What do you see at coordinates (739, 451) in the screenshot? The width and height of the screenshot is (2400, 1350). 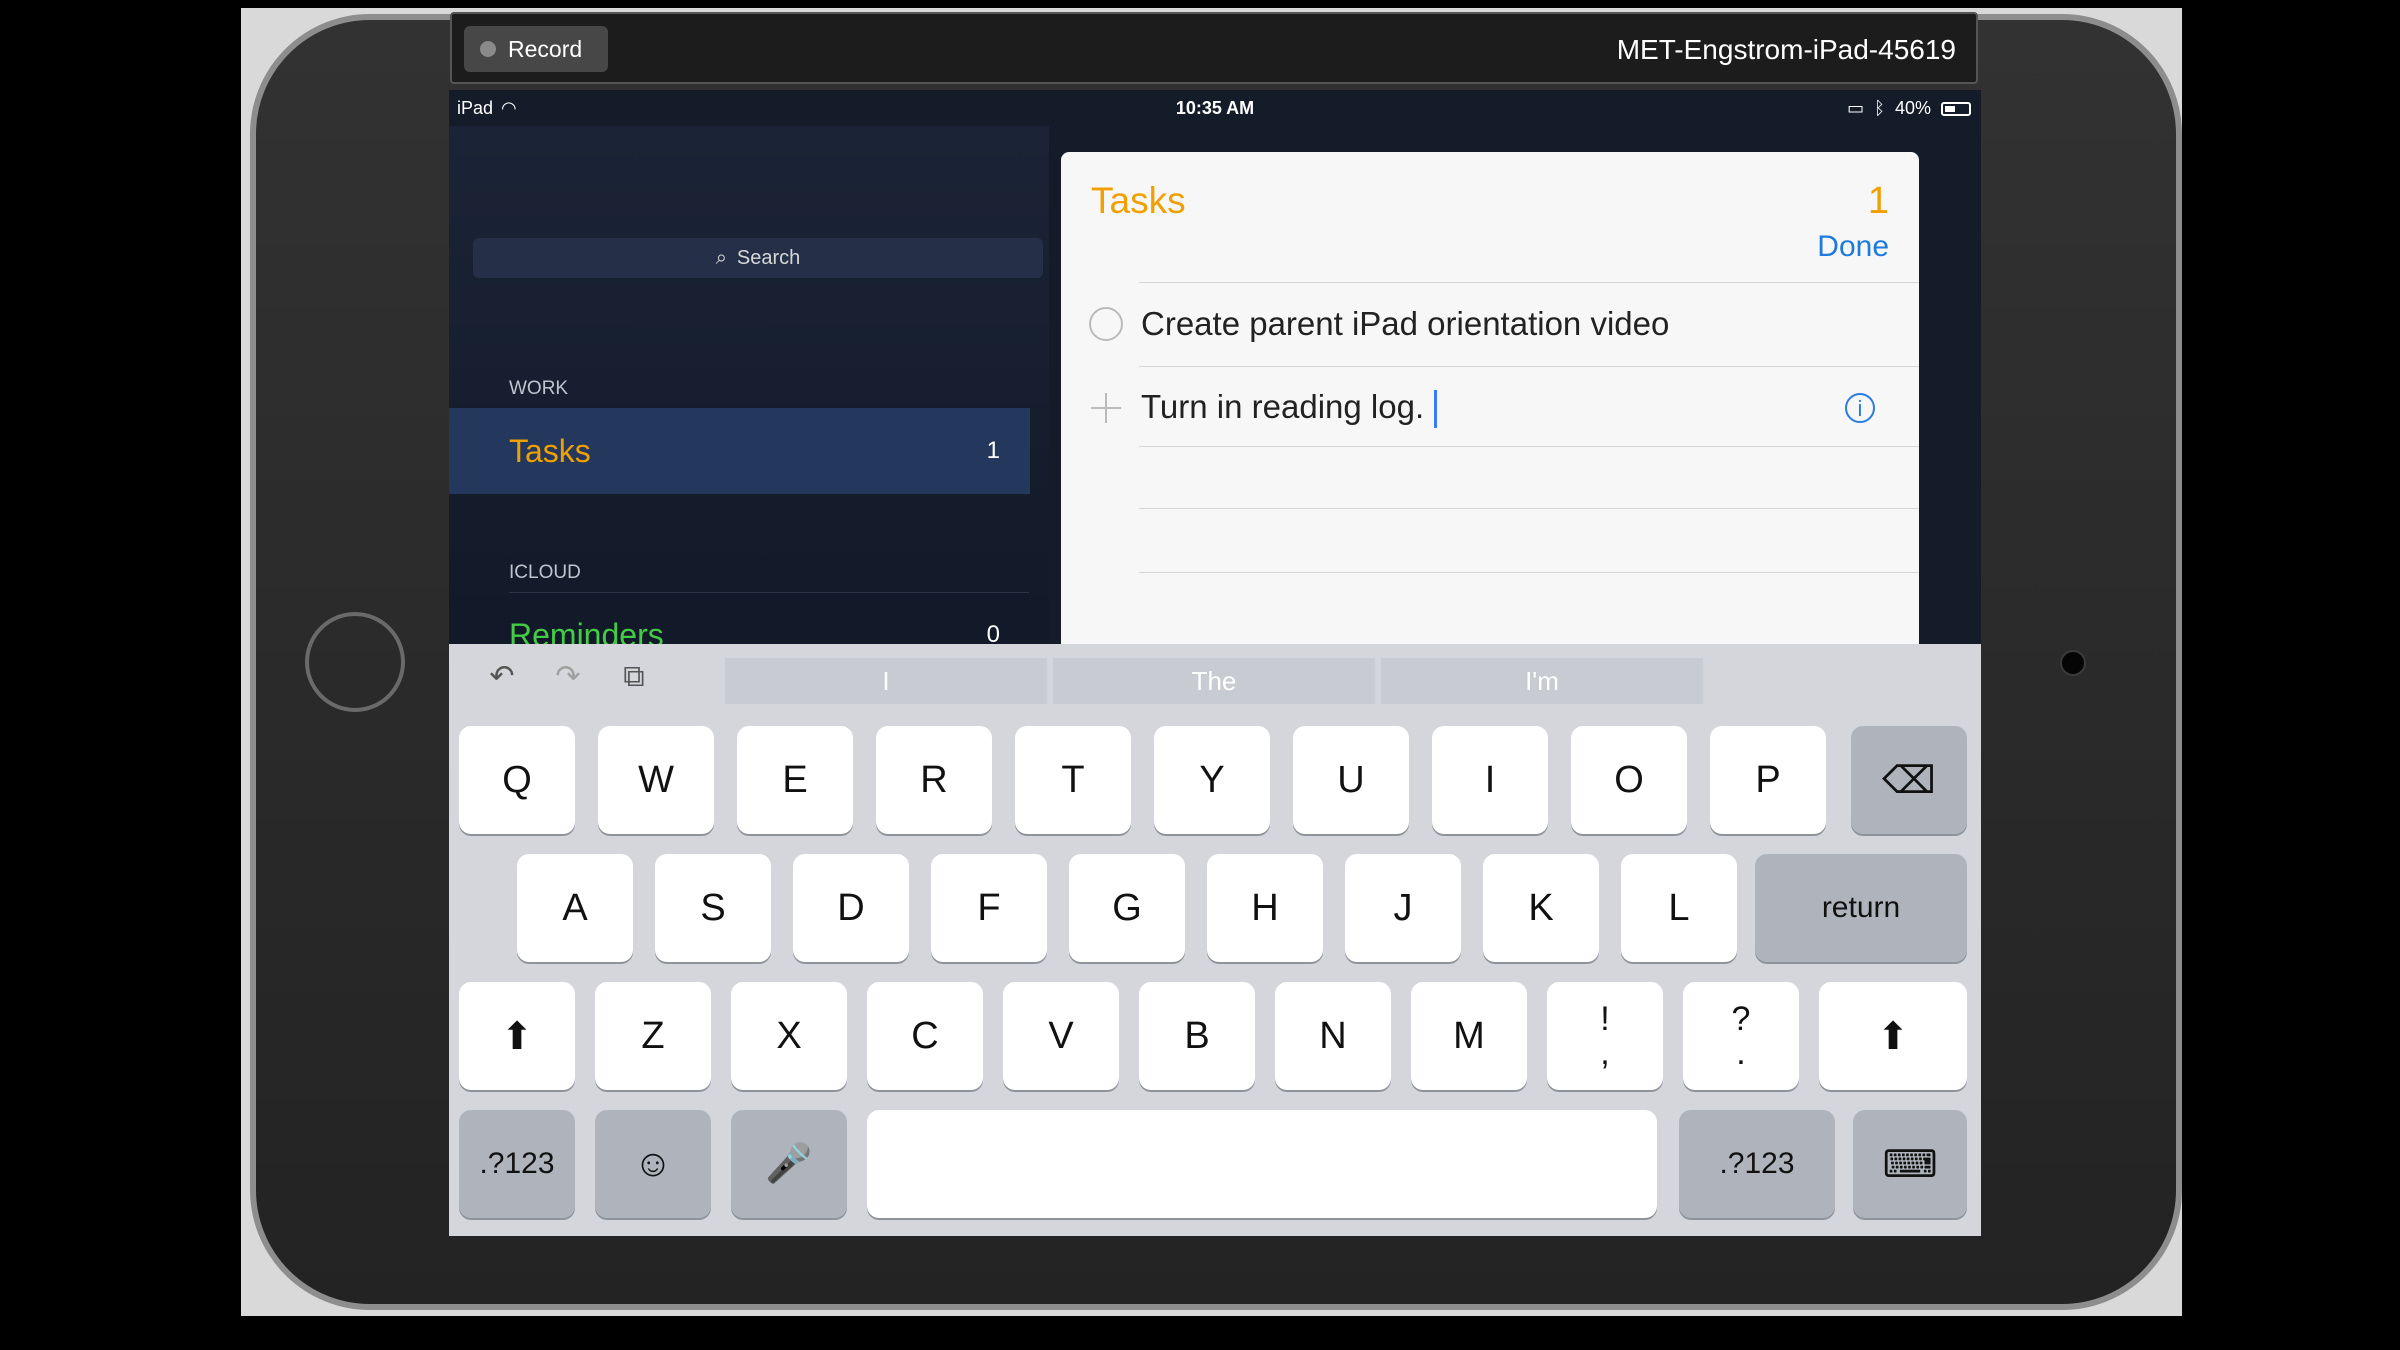 I see `sidebar-item-tasks: Tasks 1` at bounding box center [739, 451].